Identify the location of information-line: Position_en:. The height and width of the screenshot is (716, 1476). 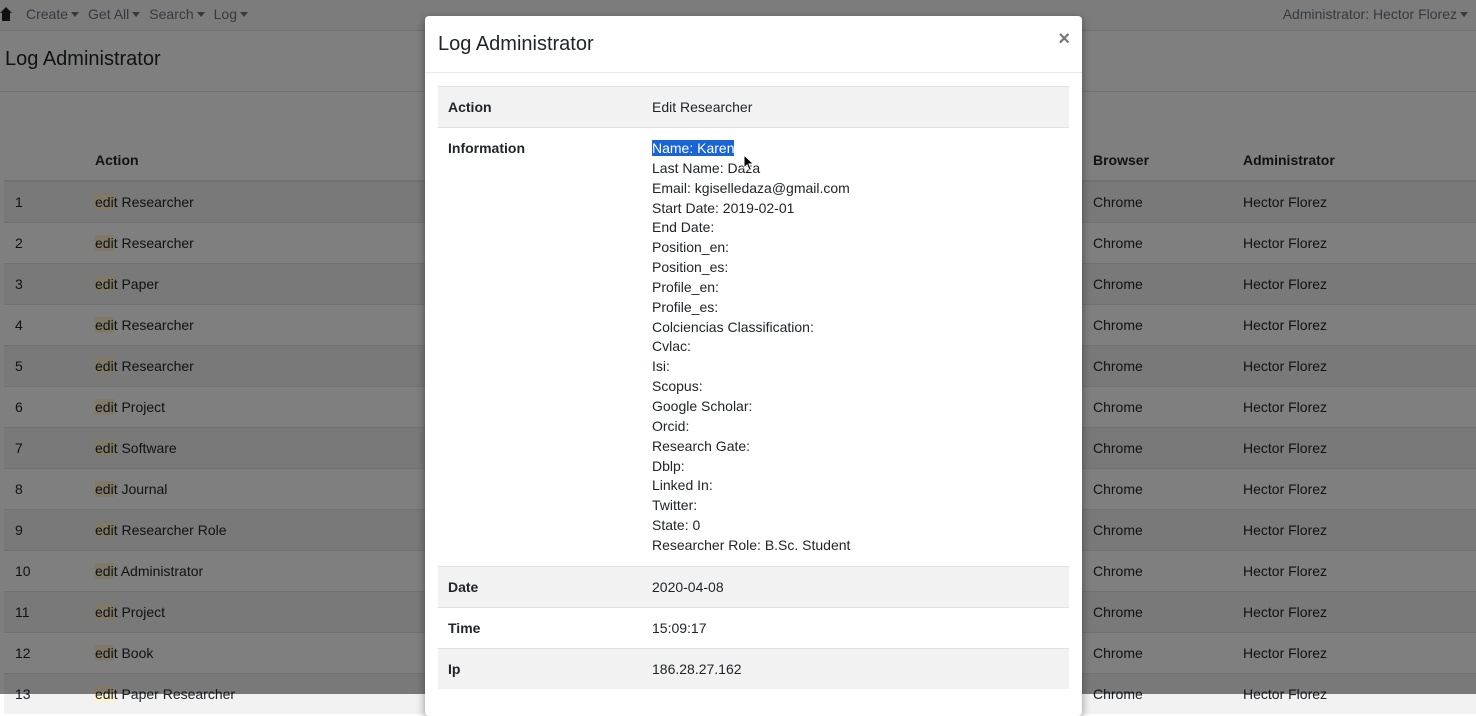
(691, 247).